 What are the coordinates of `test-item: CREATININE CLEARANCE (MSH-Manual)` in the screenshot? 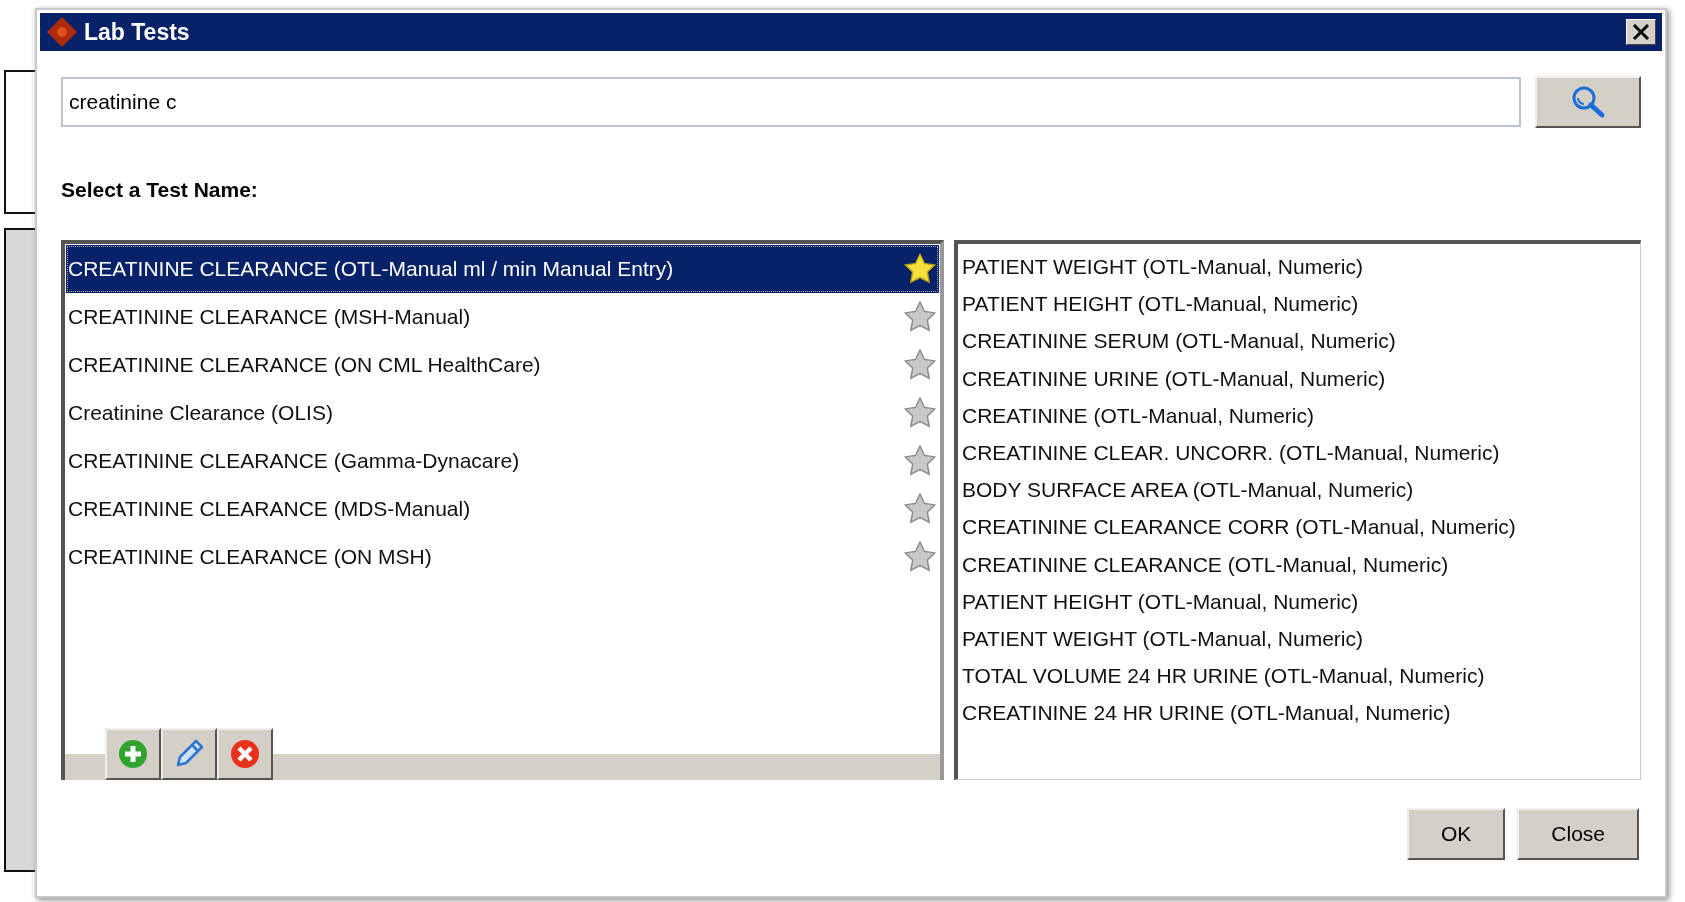 It's located at (502, 317).